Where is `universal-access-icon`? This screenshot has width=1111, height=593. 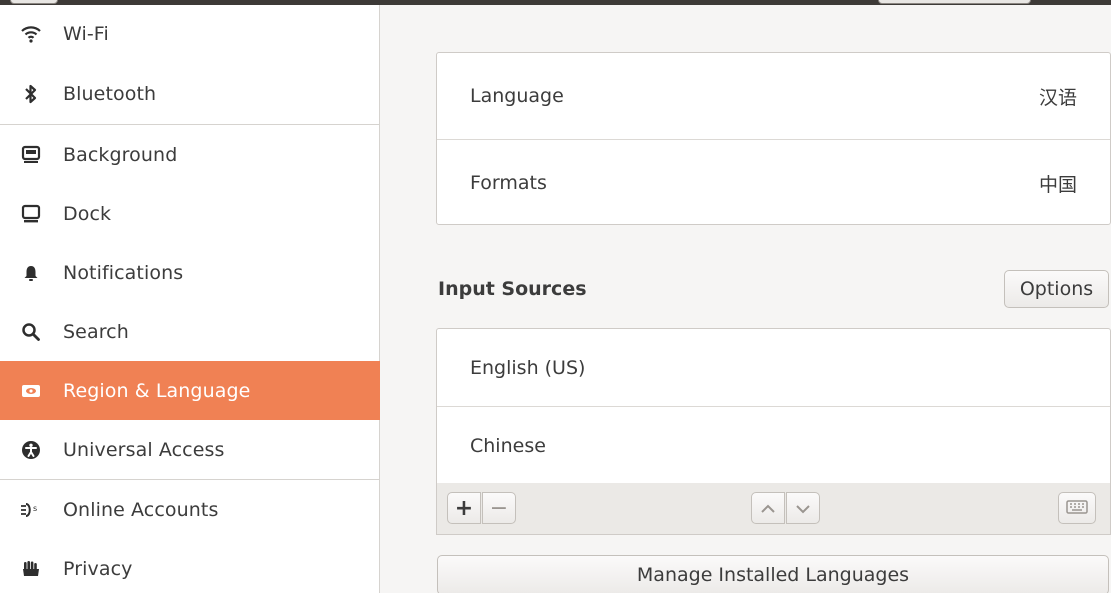
universal-access-icon is located at coordinates (31, 450).